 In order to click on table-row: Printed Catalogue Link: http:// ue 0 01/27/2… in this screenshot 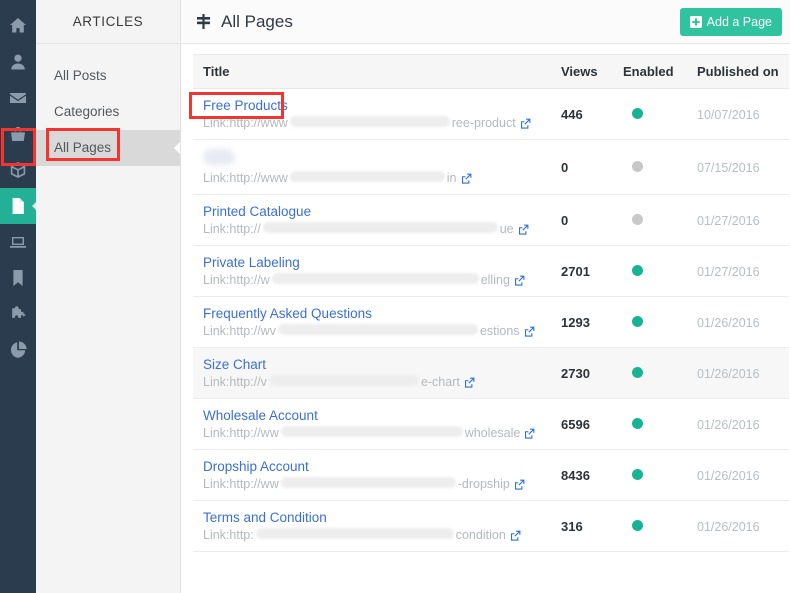, I will do `click(491, 220)`.